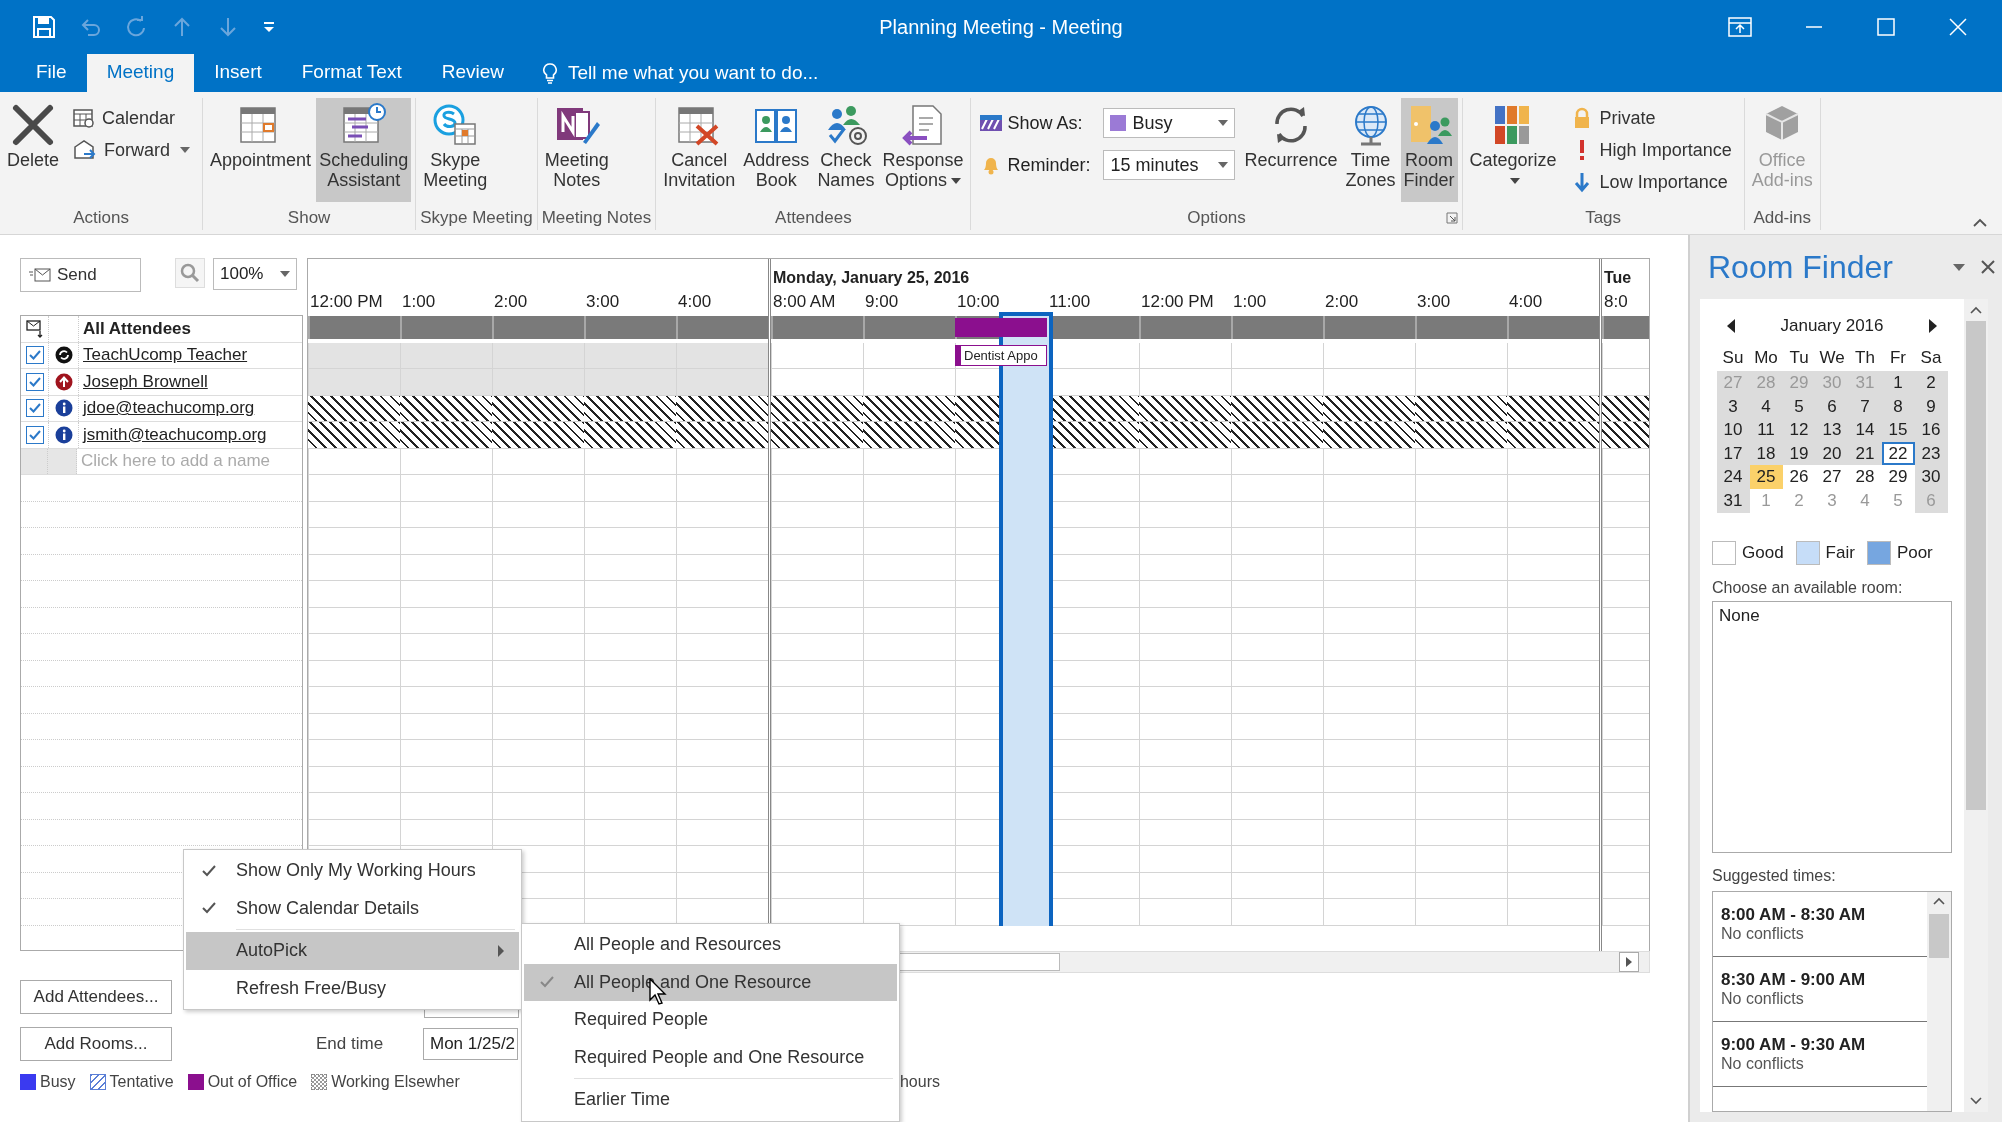 The width and height of the screenshot is (2002, 1122). Describe the element at coordinates (776, 150) in the screenshot. I see `address-book-button: Address Book` at that location.